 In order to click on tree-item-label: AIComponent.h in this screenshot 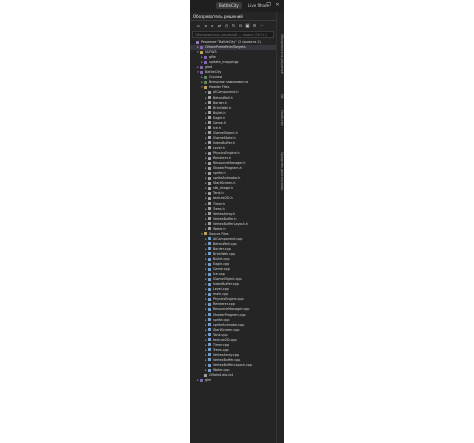, I will do `click(226, 92)`.